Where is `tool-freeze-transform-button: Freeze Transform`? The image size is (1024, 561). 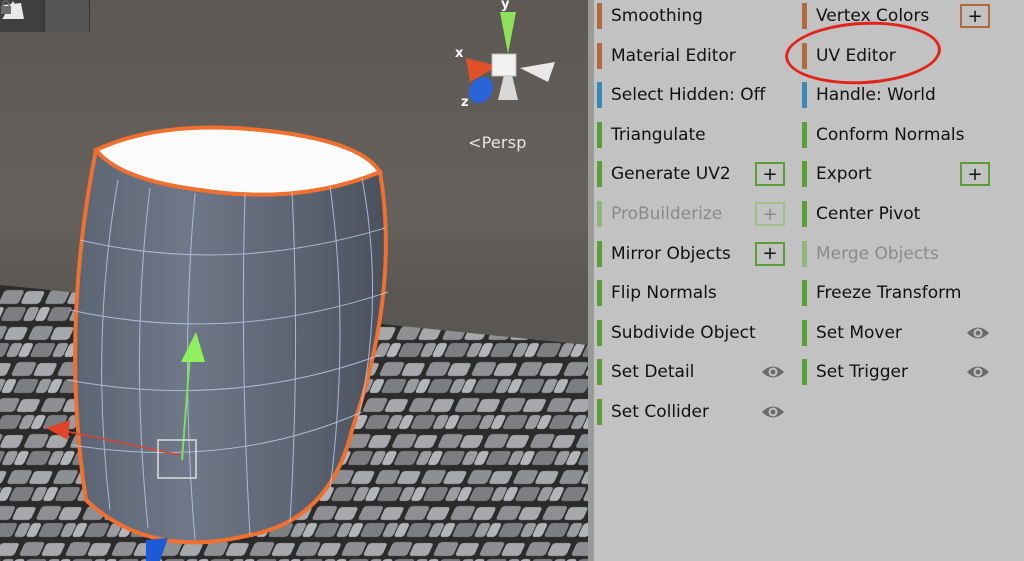 tool-freeze-transform-button: Freeze Transform is located at coordinates (897, 293).